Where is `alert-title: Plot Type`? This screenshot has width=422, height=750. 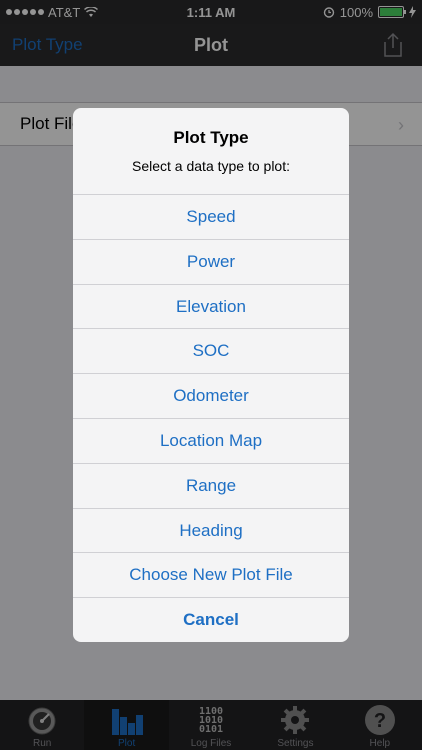
alert-title: Plot Type is located at coordinates (211, 137).